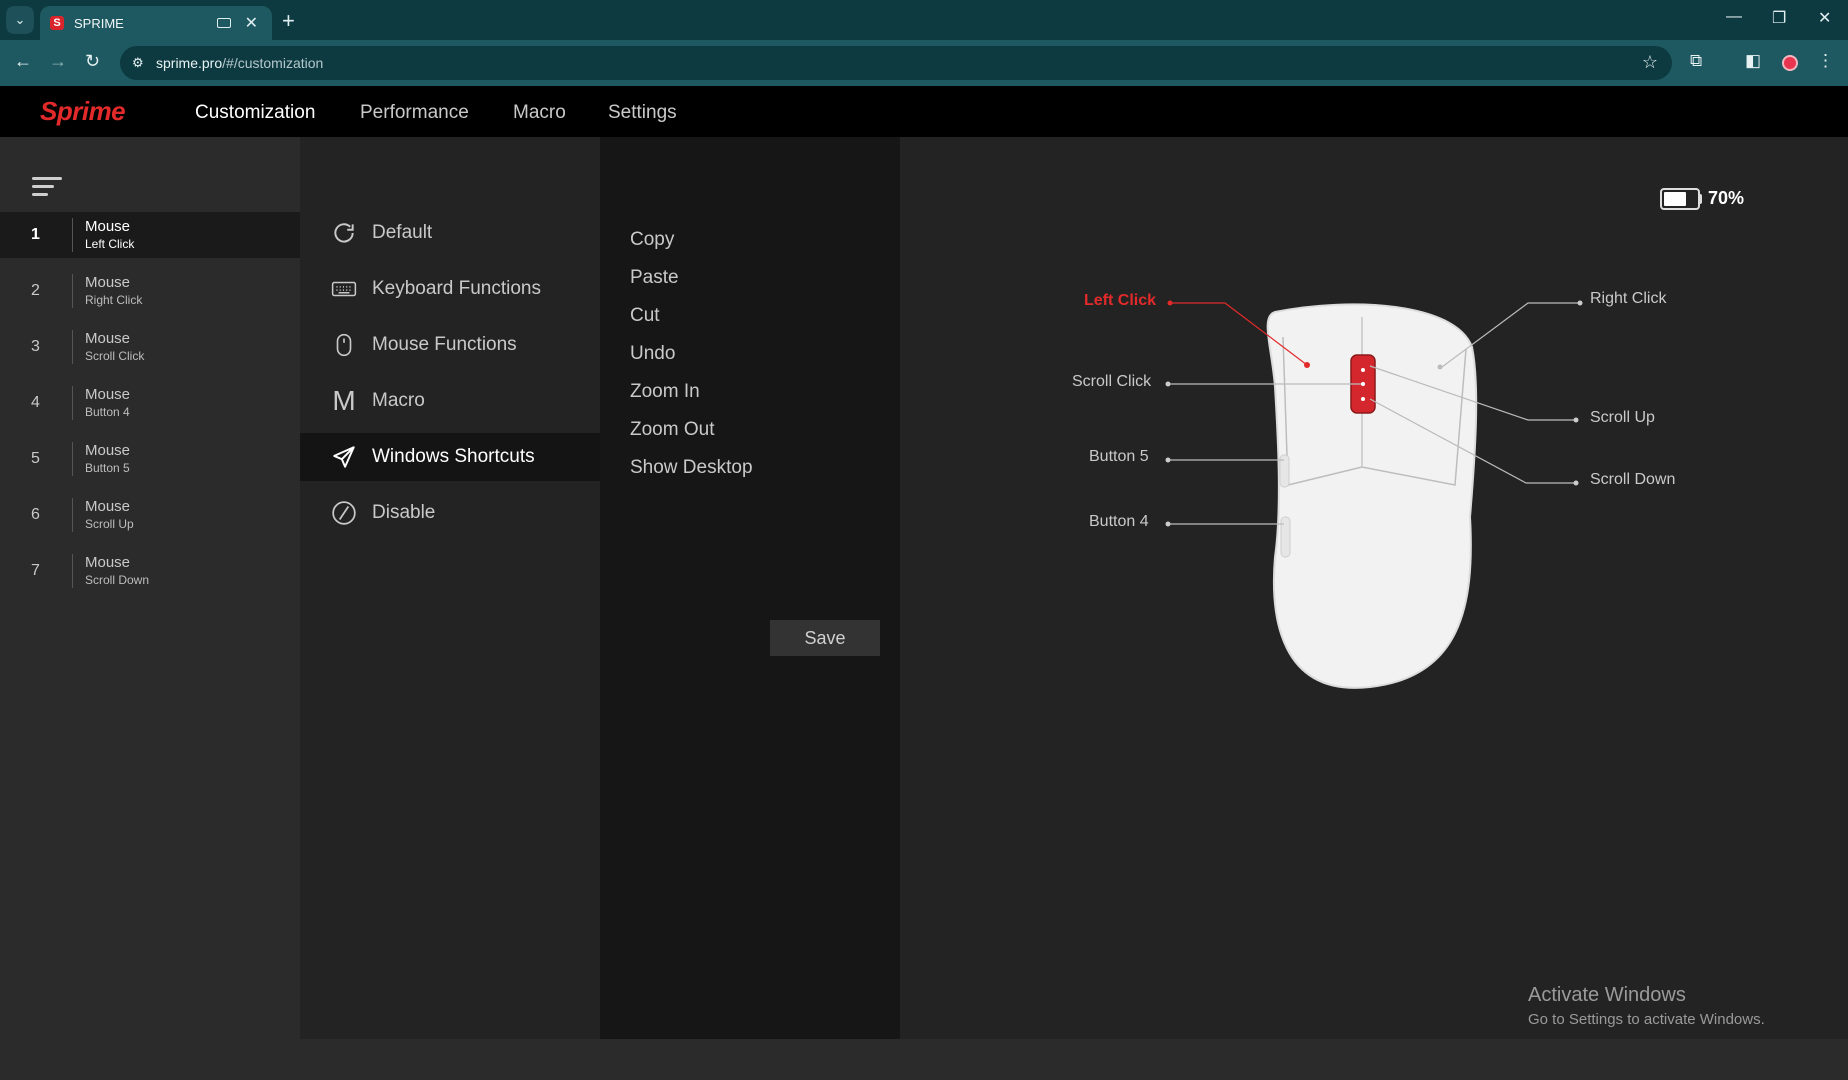  What do you see at coordinates (825, 638) in the screenshot?
I see `save-button: Save` at bounding box center [825, 638].